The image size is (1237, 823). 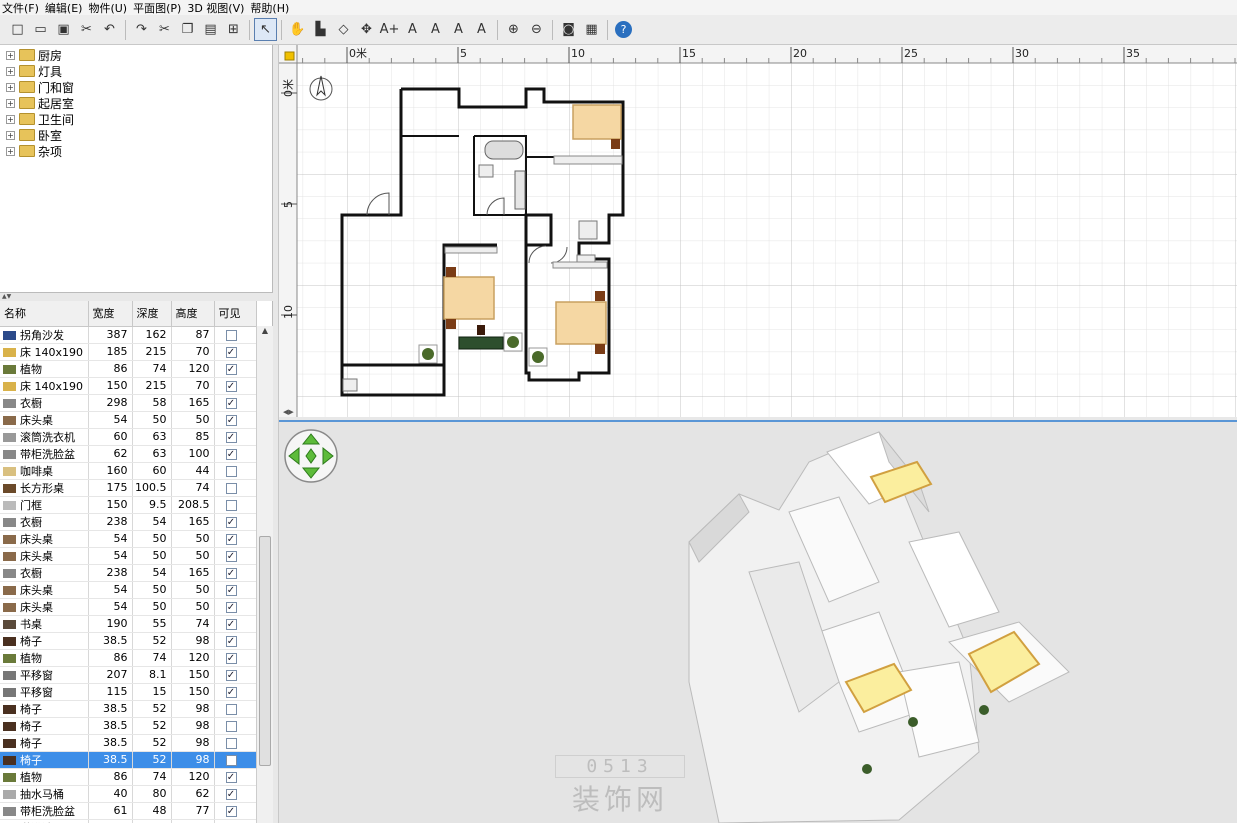 What do you see at coordinates (136, 119) in the screenshot?
I see `catalog-category: + 卫生间` at bounding box center [136, 119].